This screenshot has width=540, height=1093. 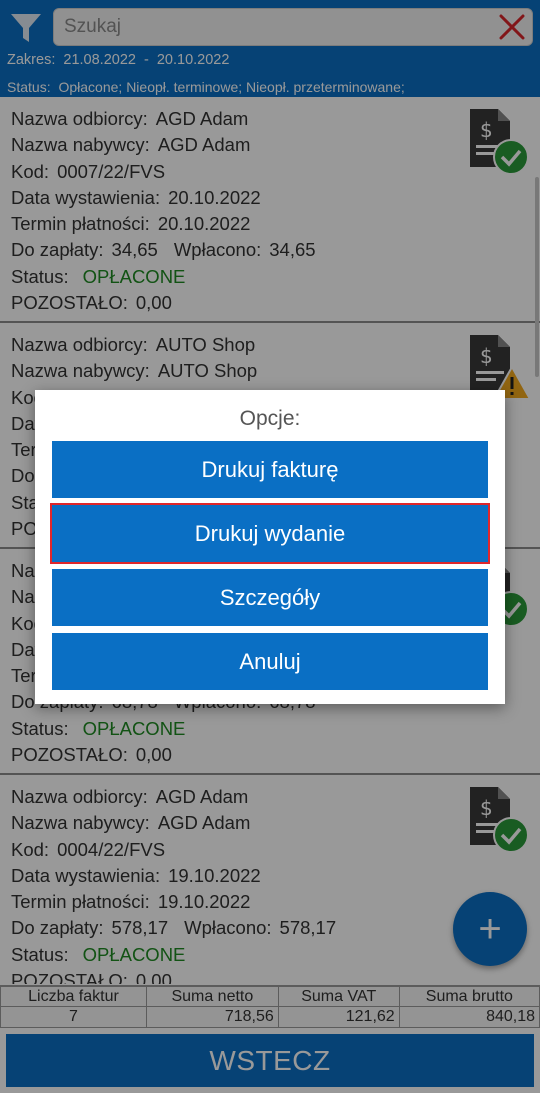 I want to click on dialog-title: Opcje:, so click(x=270, y=418).